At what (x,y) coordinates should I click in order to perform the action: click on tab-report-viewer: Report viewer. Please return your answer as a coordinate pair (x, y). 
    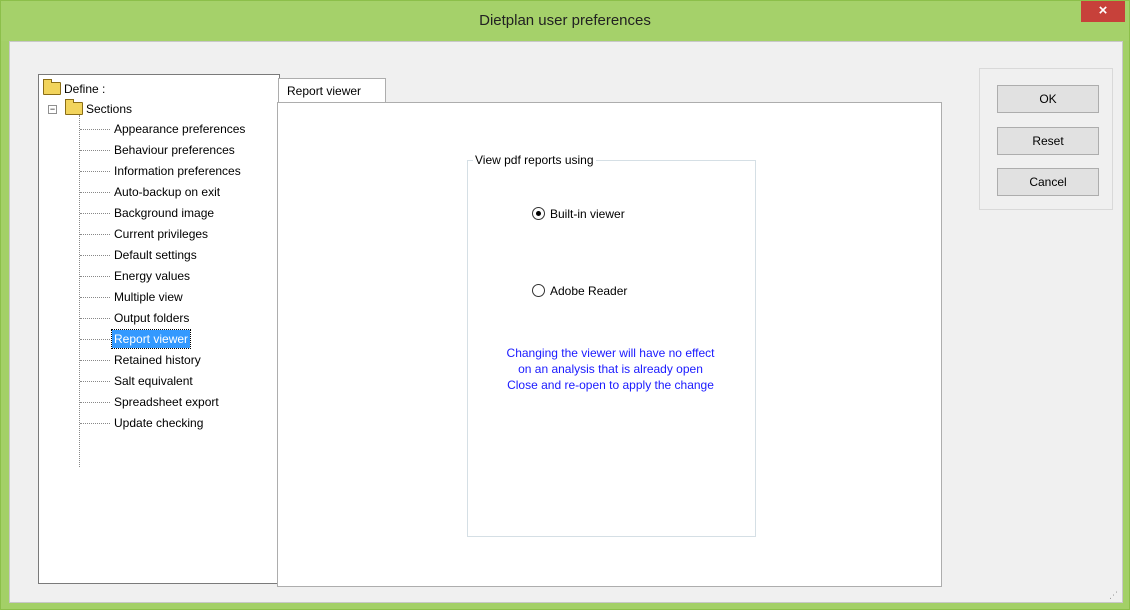
    Looking at the image, I should click on (332, 90).